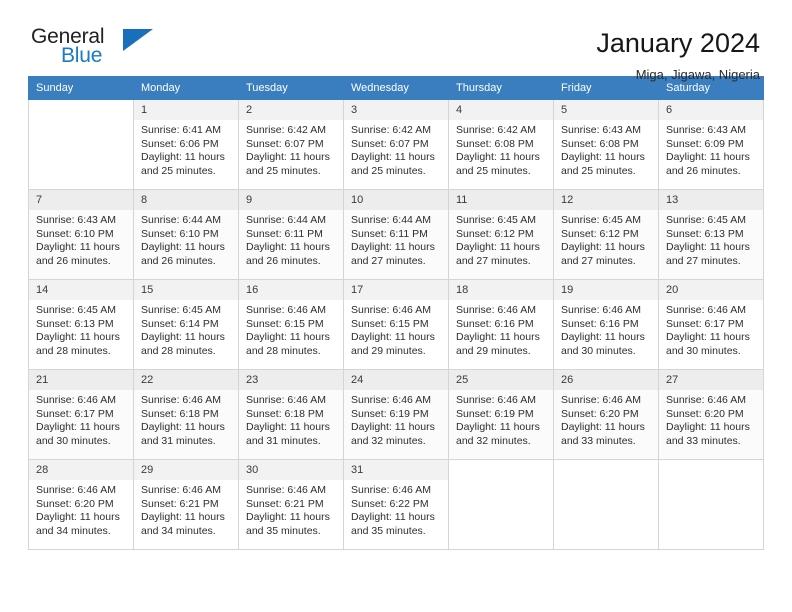 The width and height of the screenshot is (792, 612). What do you see at coordinates (186, 88) in the screenshot?
I see `weekday-header-monday: Monday` at bounding box center [186, 88].